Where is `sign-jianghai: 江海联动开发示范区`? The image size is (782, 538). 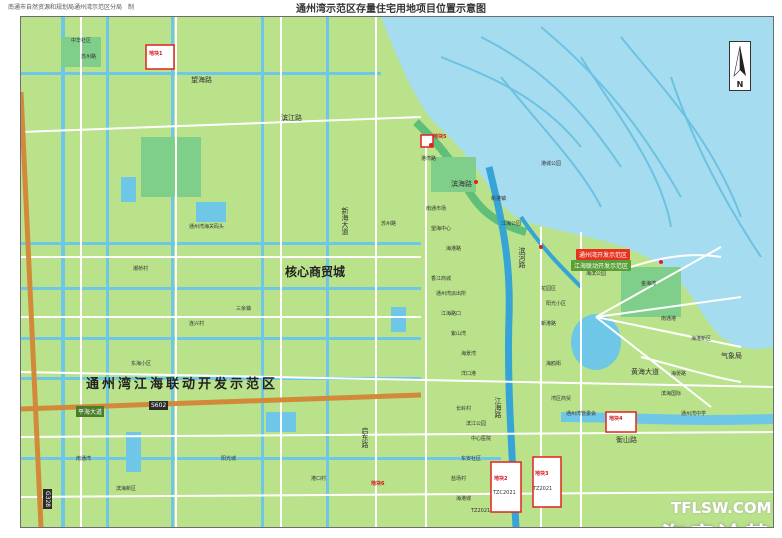 sign-jianghai: 江海联动开发示范区 is located at coordinates (601, 265).